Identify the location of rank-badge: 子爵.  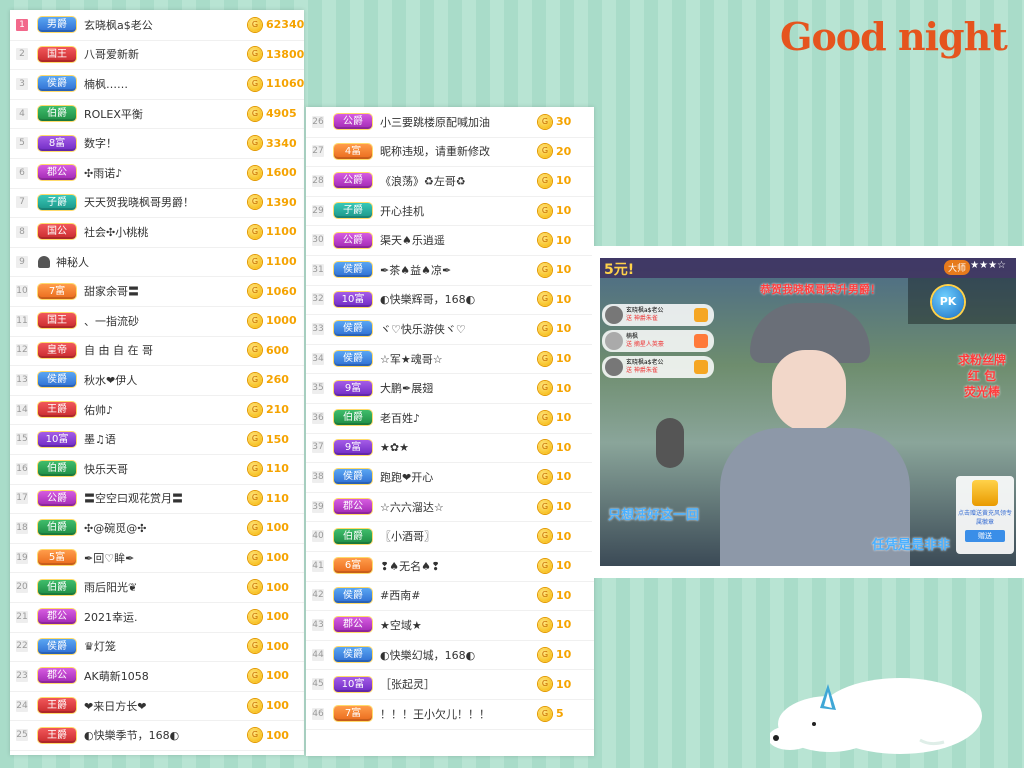
(353, 211).